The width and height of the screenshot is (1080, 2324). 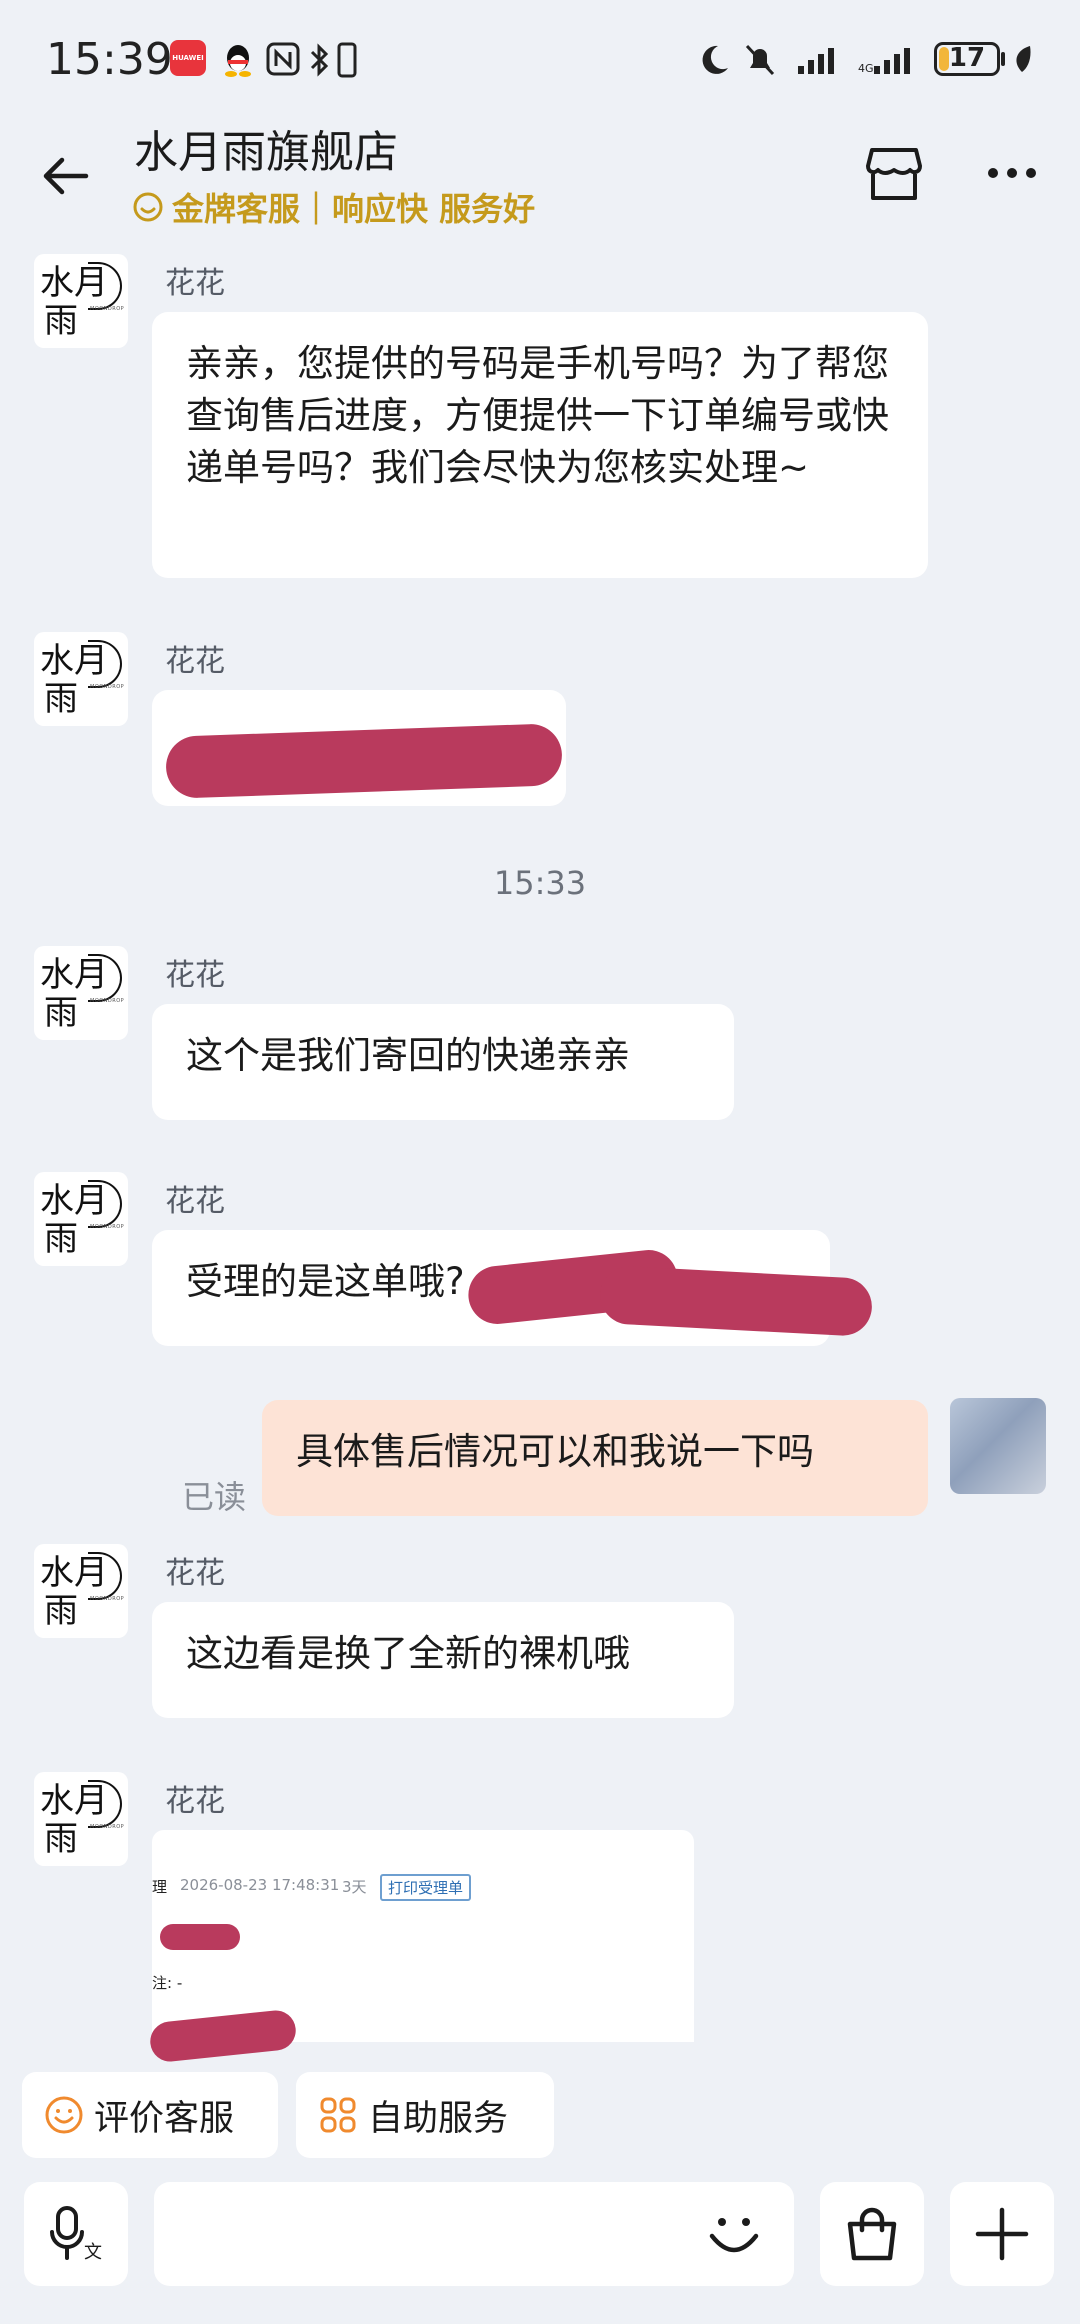 I want to click on service-badge-text: 金牌客服｜响应快 服务好, so click(x=354, y=209).